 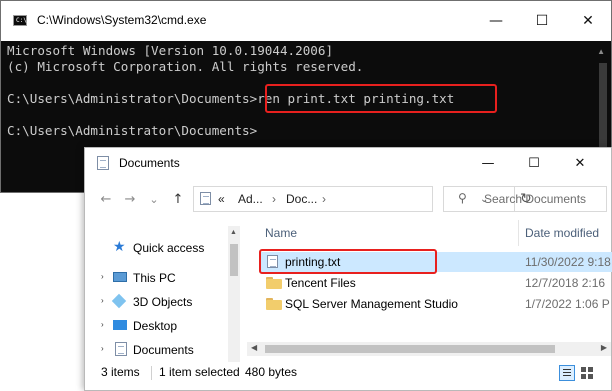 I want to click on status-selected-count: 1 item selected, so click(x=199, y=372).